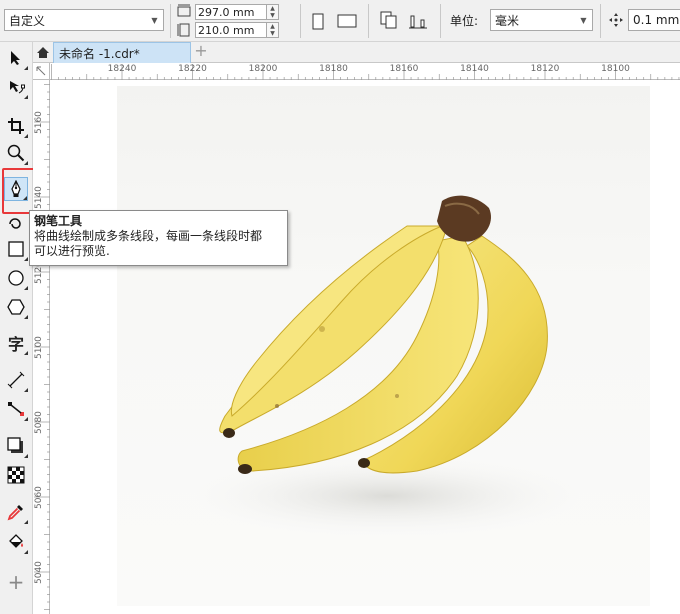 This screenshot has width=680, height=614. What do you see at coordinates (99, 53) in the screenshot?
I see `document-tab-label: 未命名 -1.cdr*` at bounding box center [99, 53].